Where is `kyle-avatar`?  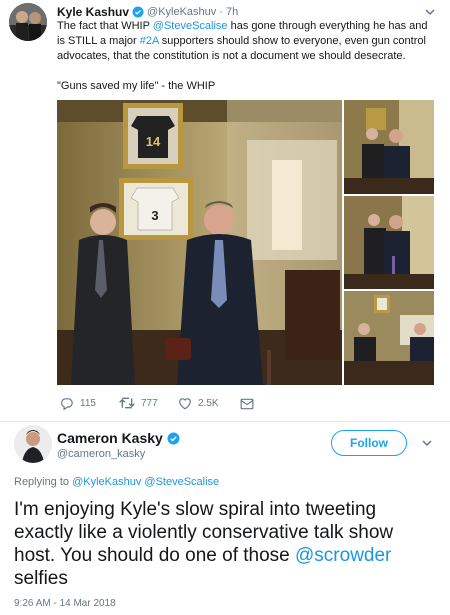
kyle-avatar is located at coordinates (28, 22).